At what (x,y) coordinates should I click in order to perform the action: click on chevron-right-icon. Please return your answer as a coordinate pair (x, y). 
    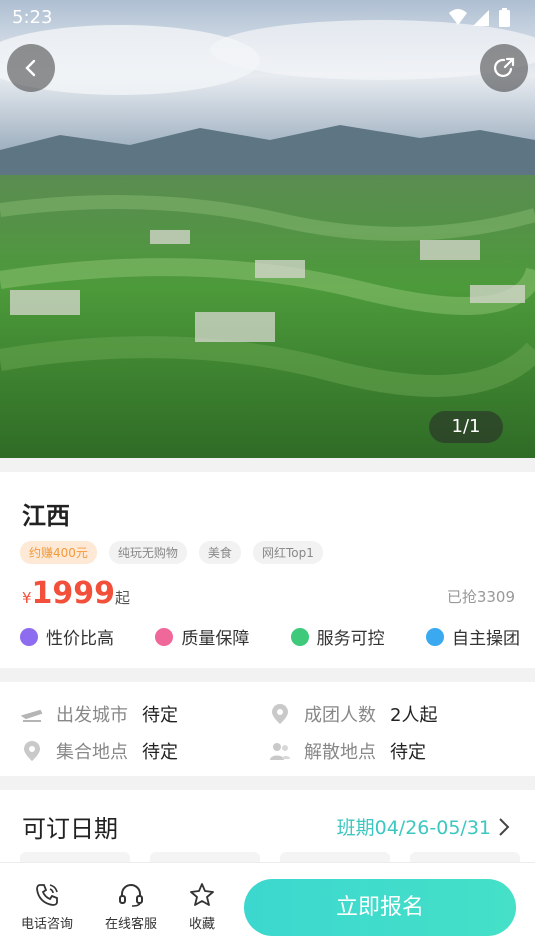
    Looking at the image, I should click on (504, 826).